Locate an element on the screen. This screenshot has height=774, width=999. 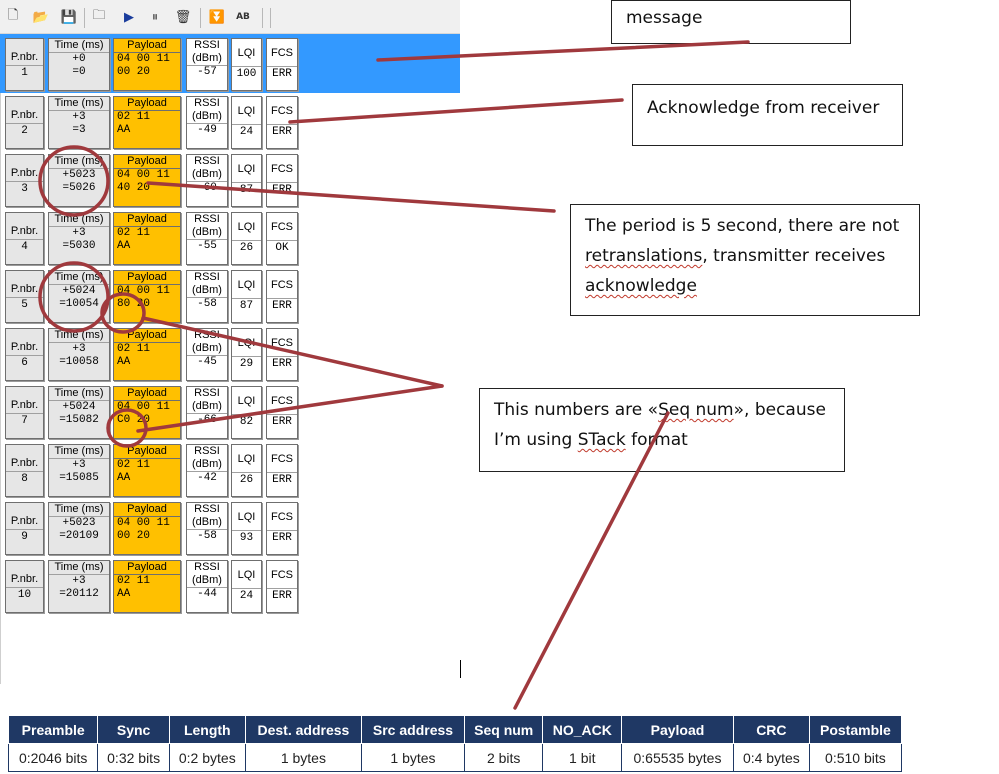
packet-payload-cell: Payload 04 00 11 40 20 is located at coordinates (147, 180).